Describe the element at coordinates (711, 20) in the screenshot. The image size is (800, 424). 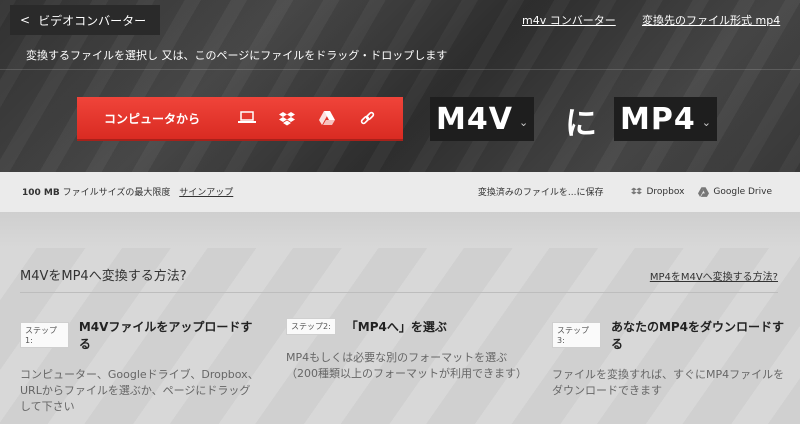
I see `target-format-mp4-link: 変換先のファイル形式 mp4` at that location.